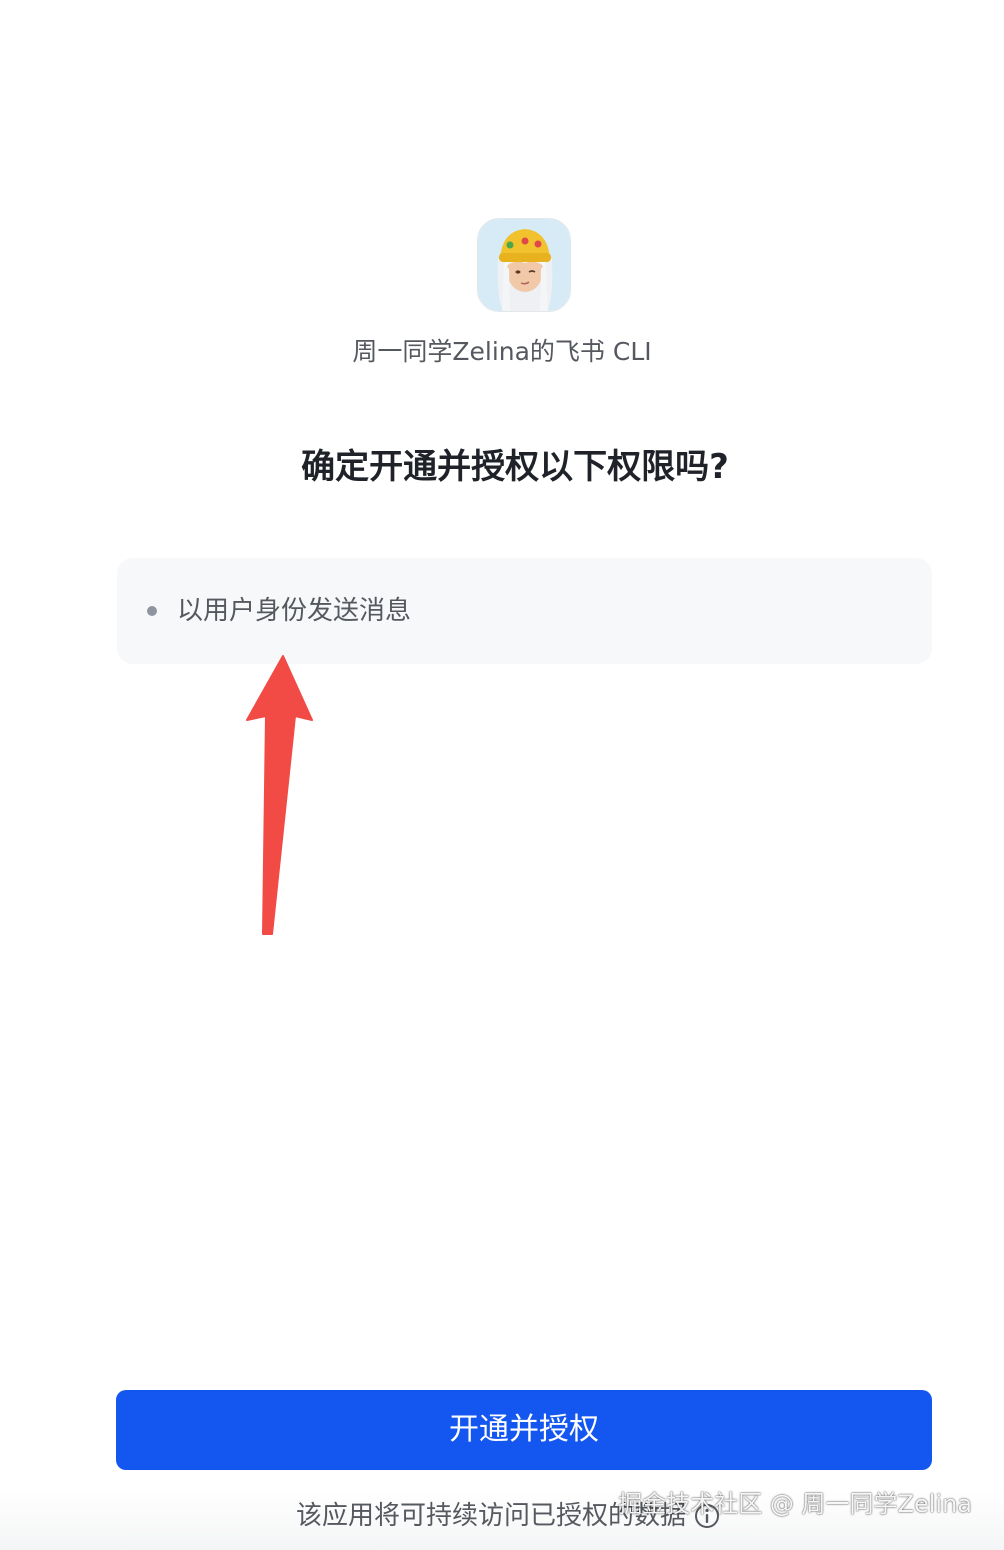 The image size is (1004, 1550). I want to click on permission-list: 以用户身份发送消息, so click(524, 611).